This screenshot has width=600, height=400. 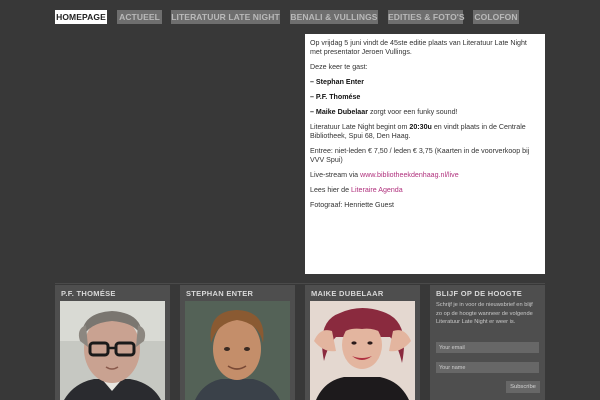 I want to click on nav-item-edities-fotos: Edities & Foto's, so click(x=426, y=17).